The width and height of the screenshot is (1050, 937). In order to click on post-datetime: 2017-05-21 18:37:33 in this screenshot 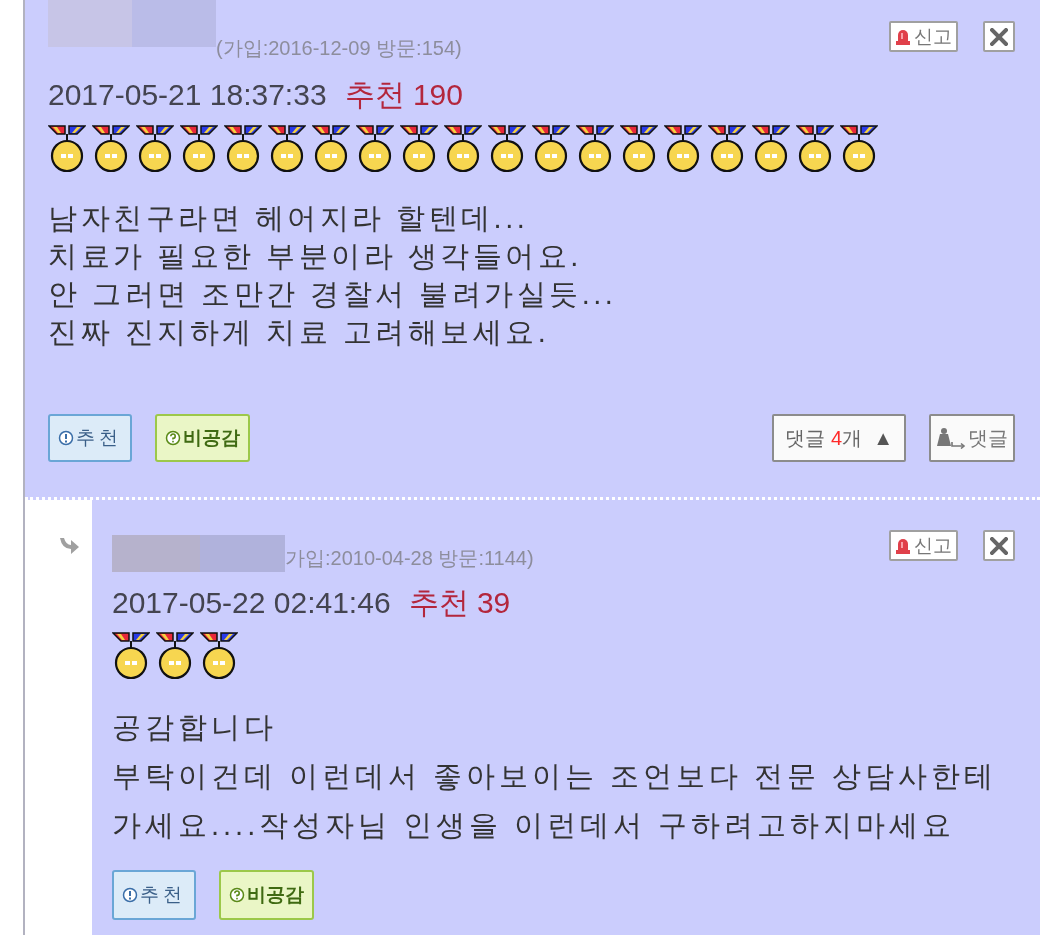, I will do `click(187, 95)`.